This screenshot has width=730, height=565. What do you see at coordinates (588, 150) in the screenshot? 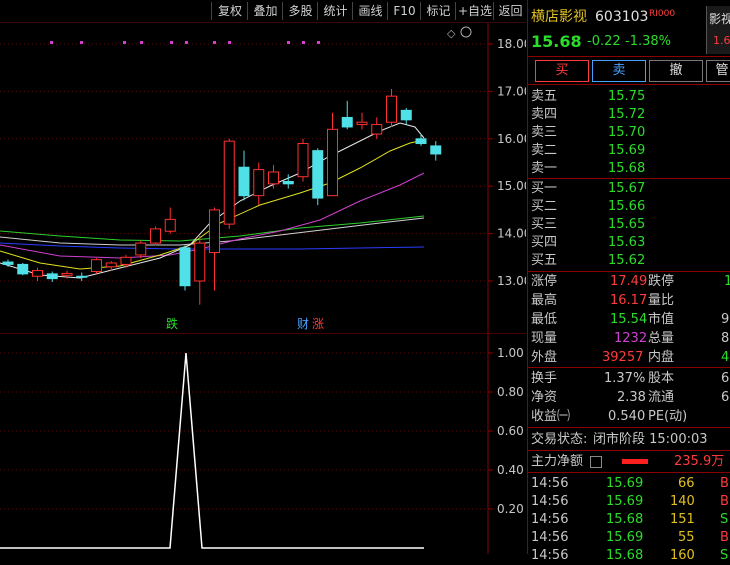
I see `ask-row-2: 卖二 15.69` at bounding box center [588, 150].